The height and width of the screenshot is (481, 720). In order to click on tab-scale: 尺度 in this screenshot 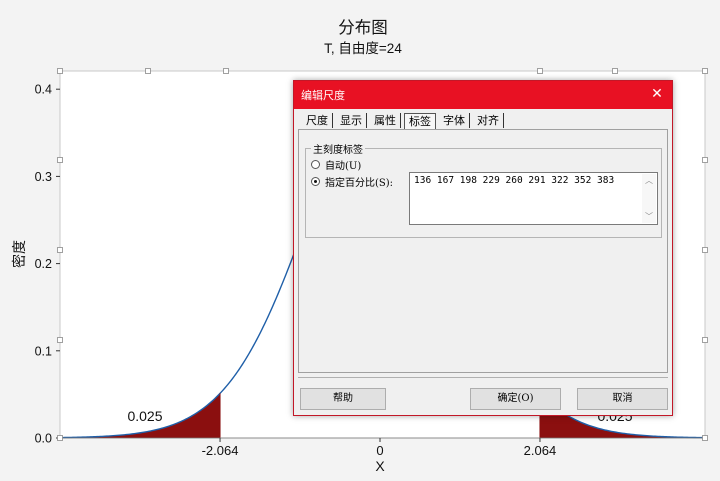, I will do `click(317, 120)`.